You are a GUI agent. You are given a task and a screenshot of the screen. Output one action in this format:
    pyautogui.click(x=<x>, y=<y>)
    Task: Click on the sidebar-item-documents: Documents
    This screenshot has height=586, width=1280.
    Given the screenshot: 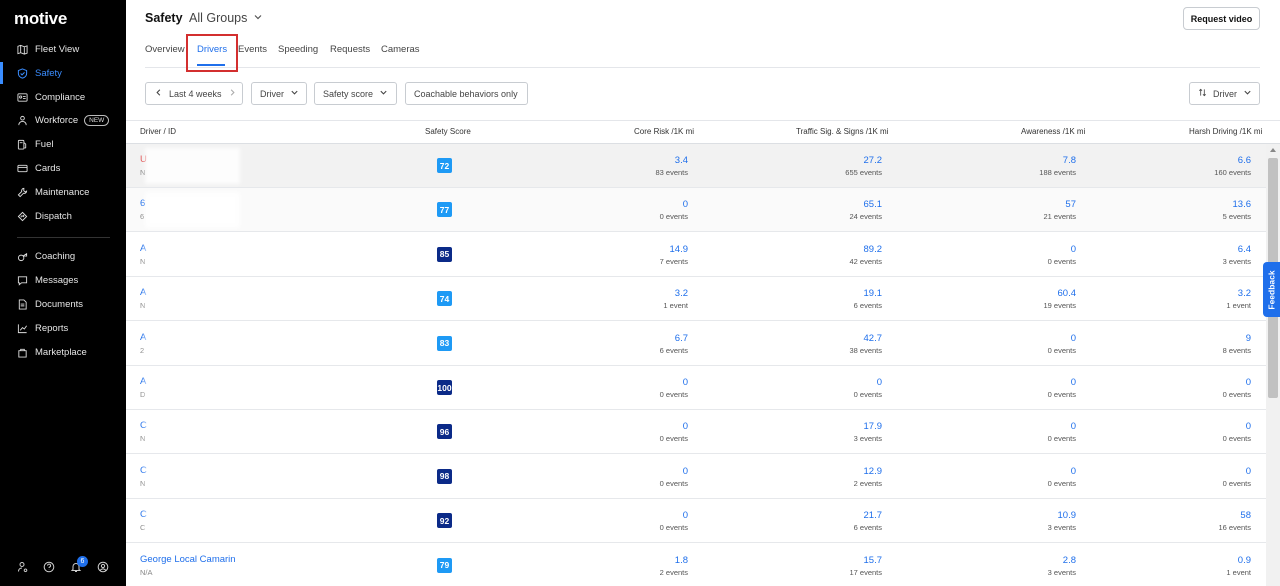 What is the action you would take?
    pyautogui.click(x=63, y=304)
    